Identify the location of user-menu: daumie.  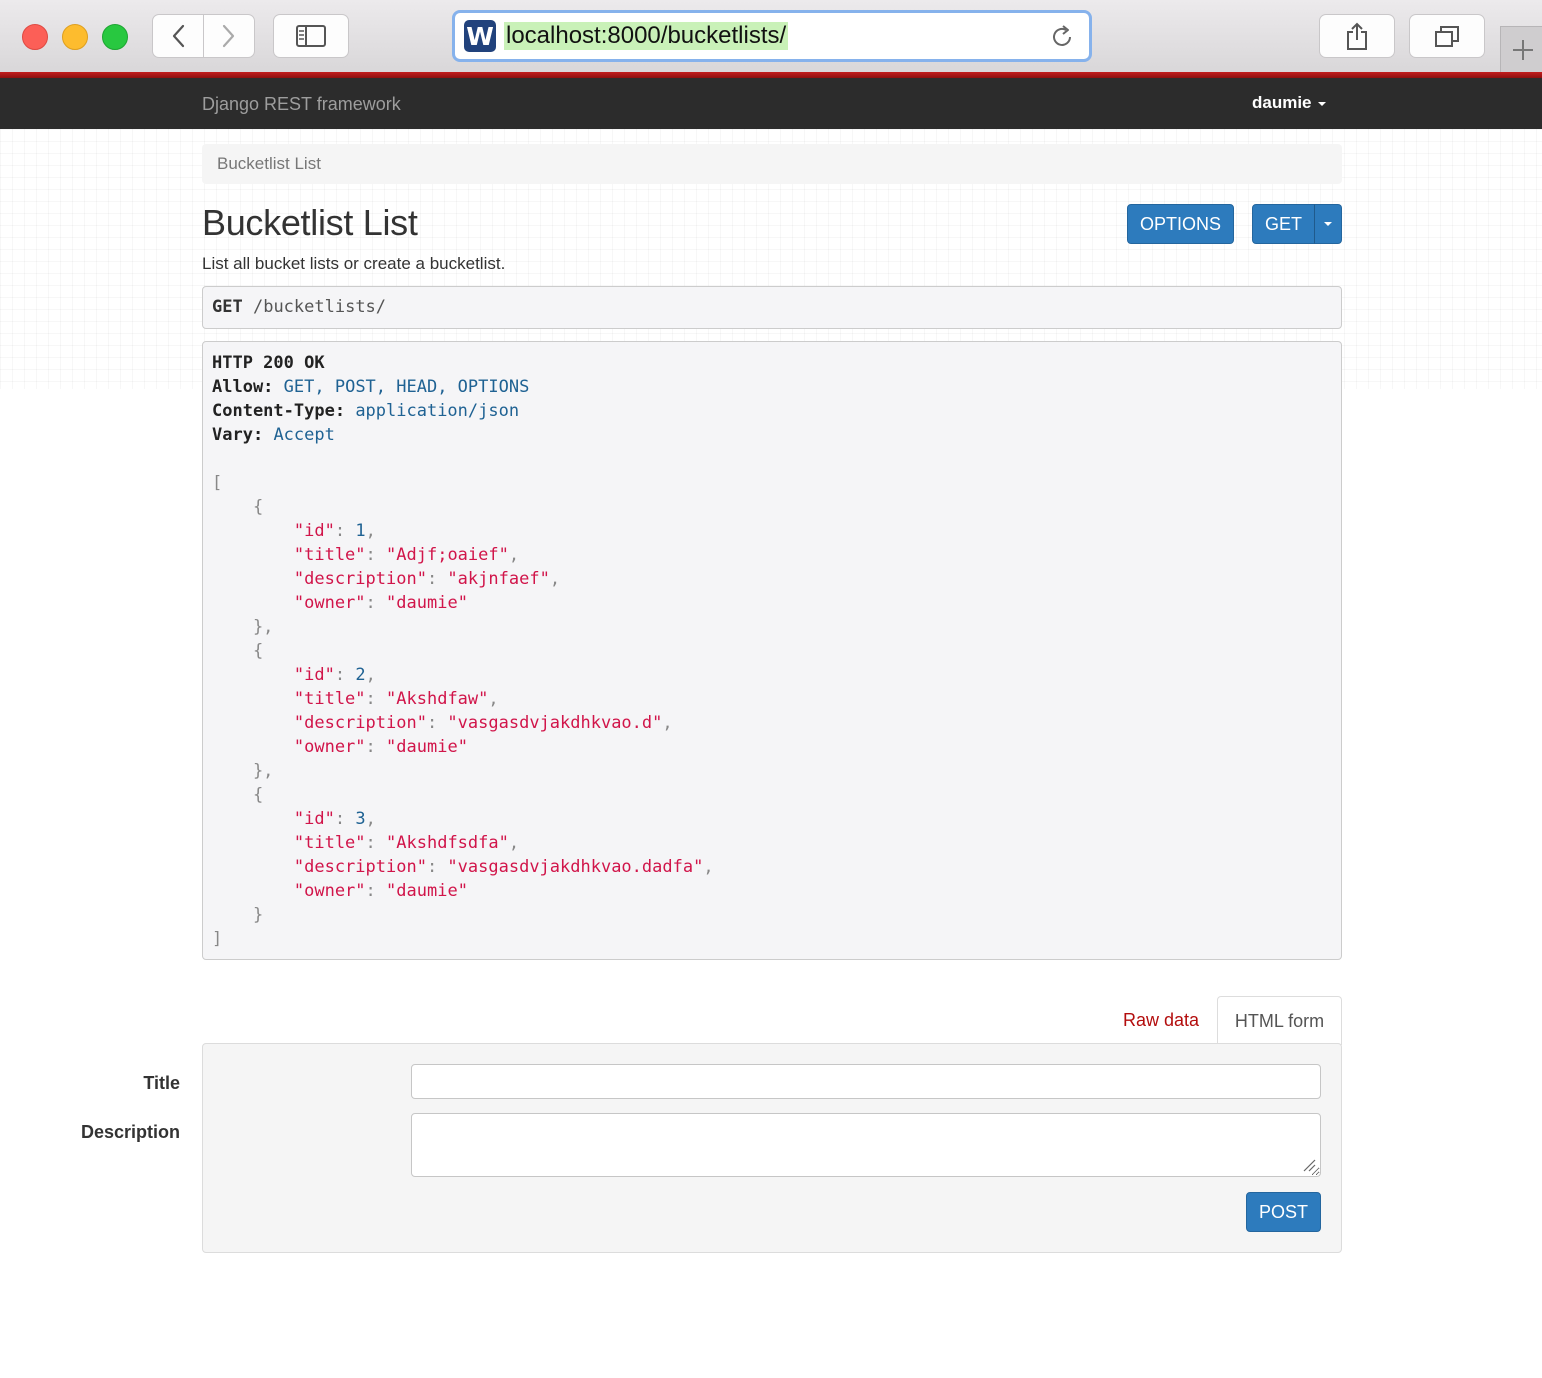
(1289, 103).